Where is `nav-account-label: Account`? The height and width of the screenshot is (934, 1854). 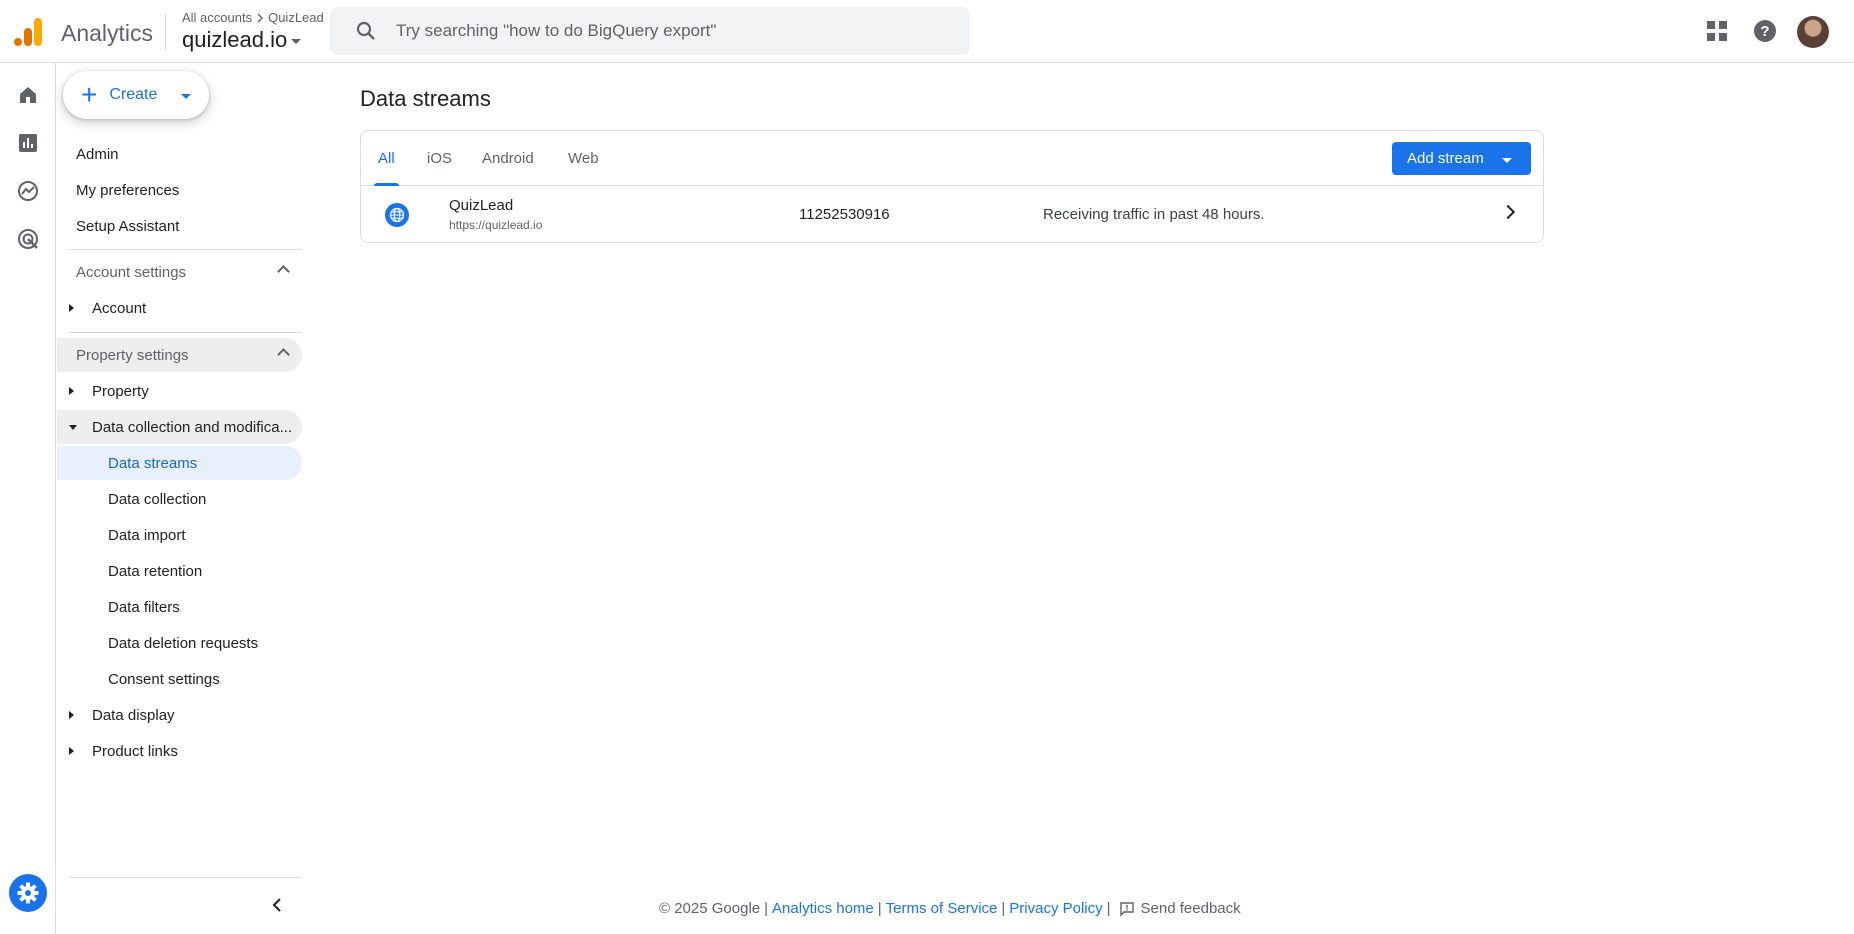
nav-account-label: Account is located at coordinates (119, 308).